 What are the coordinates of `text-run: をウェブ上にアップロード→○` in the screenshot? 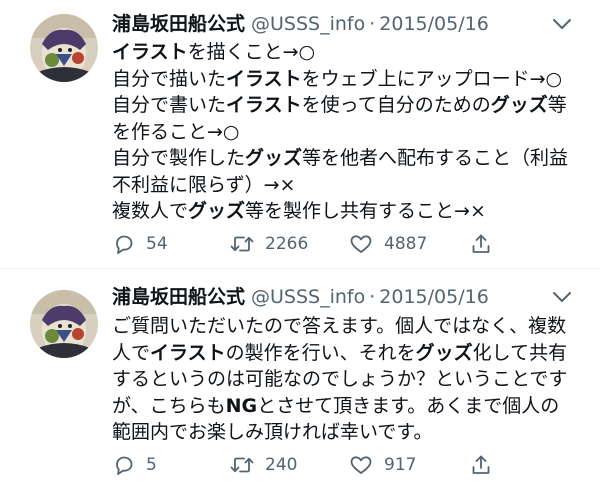 It's located at (432, 78).